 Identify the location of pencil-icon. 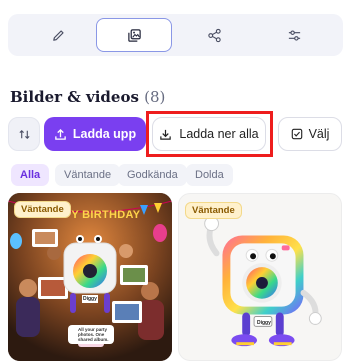
(58, 35).